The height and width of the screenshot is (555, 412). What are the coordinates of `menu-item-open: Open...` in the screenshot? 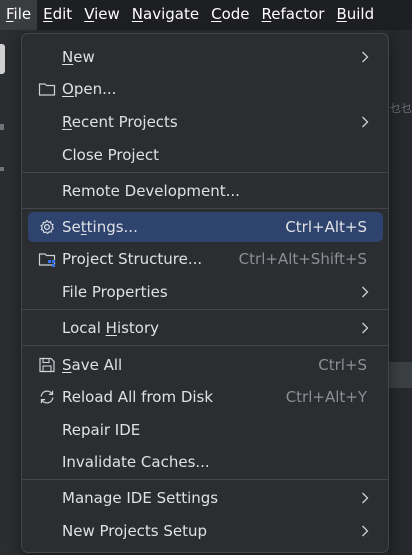 It's located at (205, 89).